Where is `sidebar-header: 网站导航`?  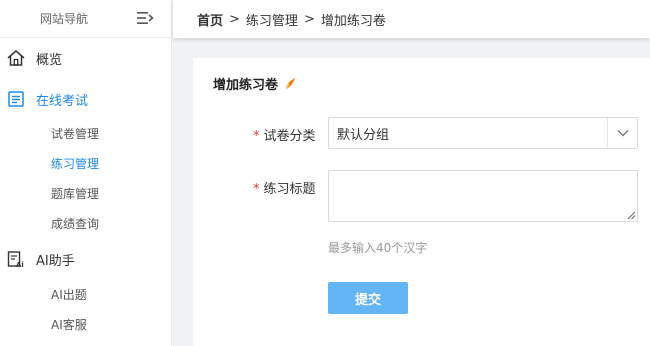
sidebar-header: 网站导航 is located at coordinates (85, 19).